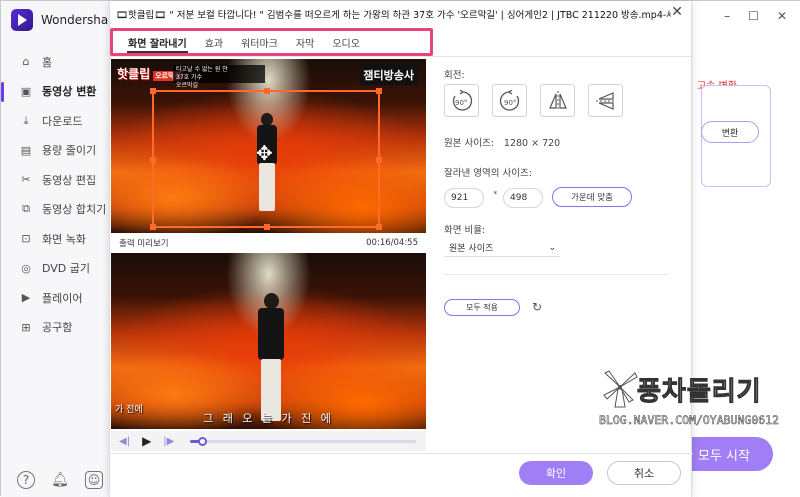 Image resolution: width=800 pixels, height=497 pixels. I want to click on play-icon: ▶, so click(146, 441).